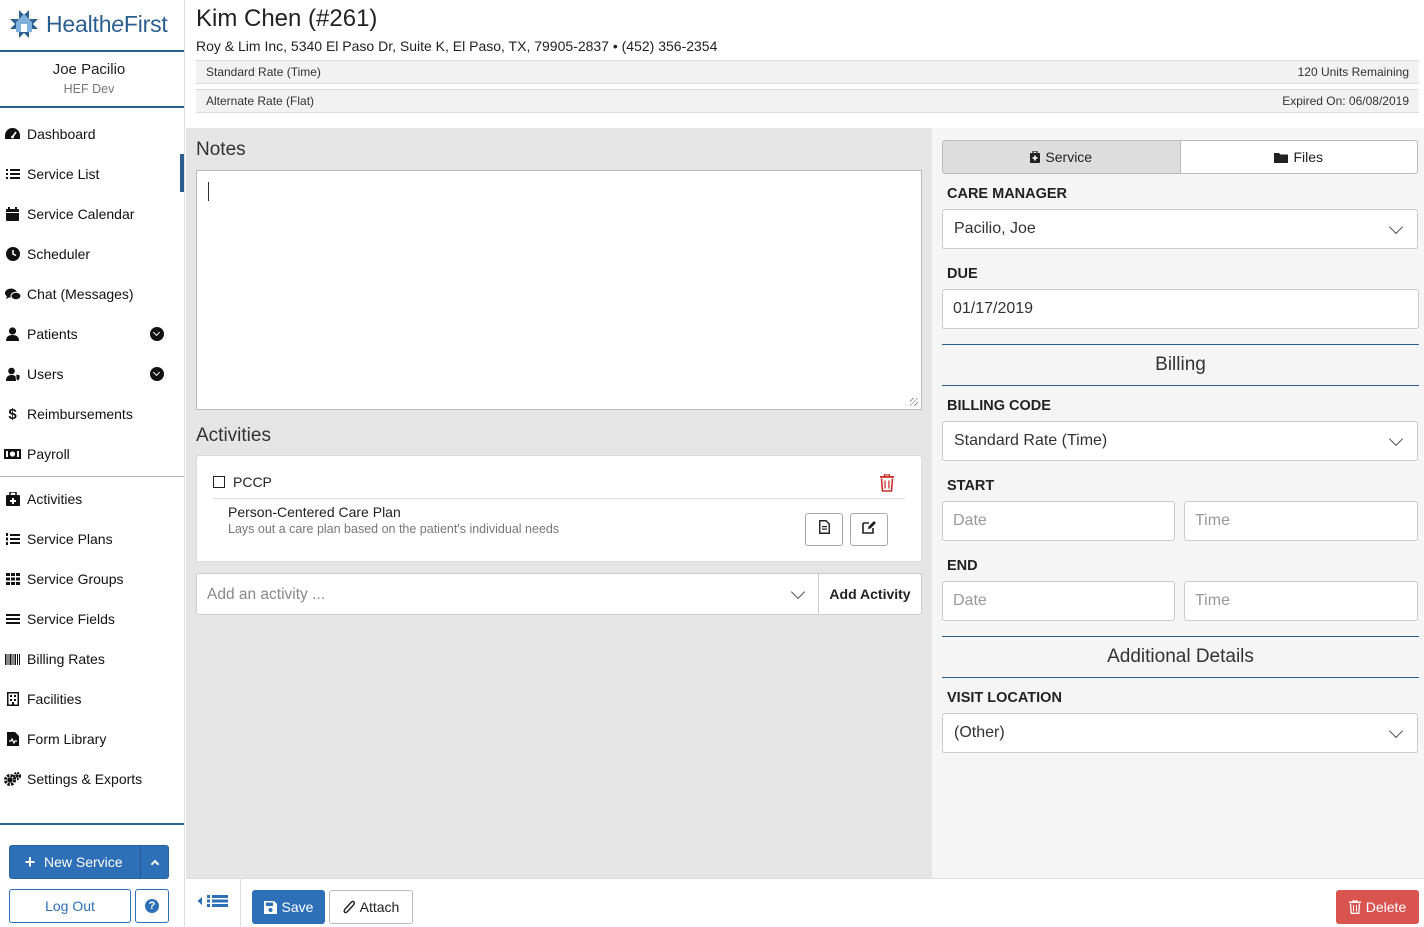  What do you see at coordinates (92, 739) in the screenshot?
I see `nav-form-library: Form Library` at bounding box center [92, 739].